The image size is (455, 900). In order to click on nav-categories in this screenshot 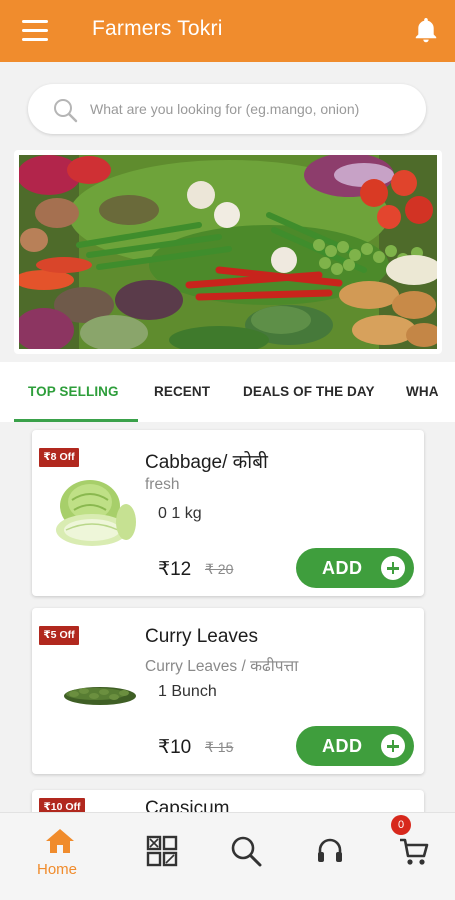, I will do `click(165, 856)`.